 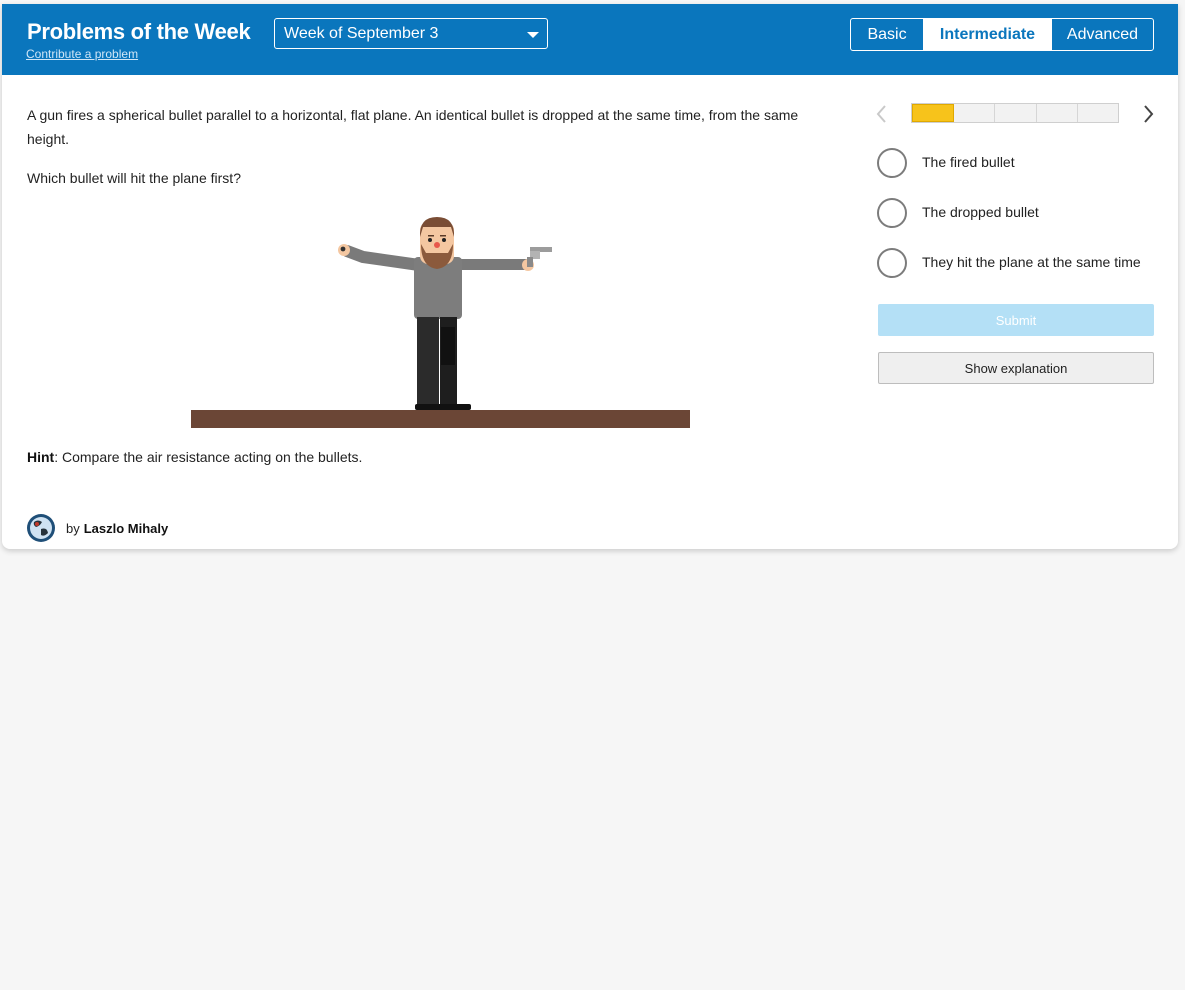 I want to click on hint-label: Hint, so click(x=41, y=457).